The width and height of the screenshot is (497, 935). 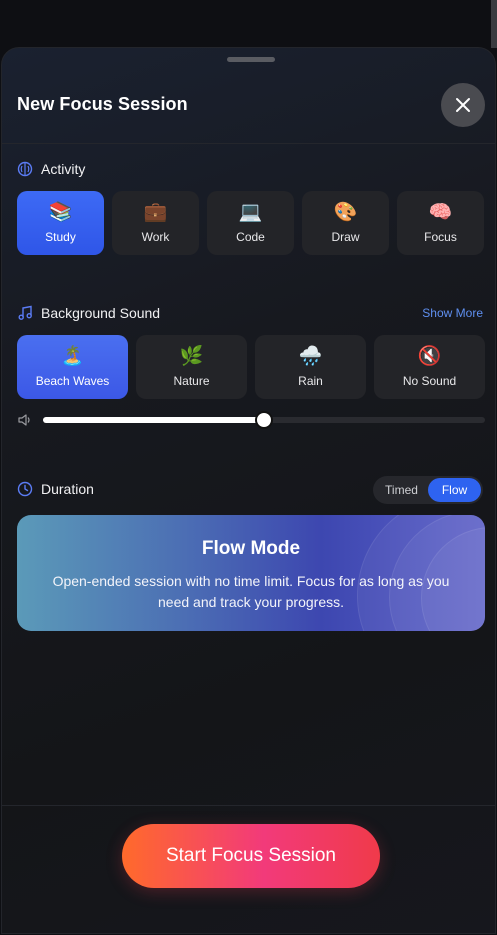 What do you see at coordinates (102, 104) in the screenshot?
I see `sheet-title: New Focus Session` at bounding box center [102, 104].